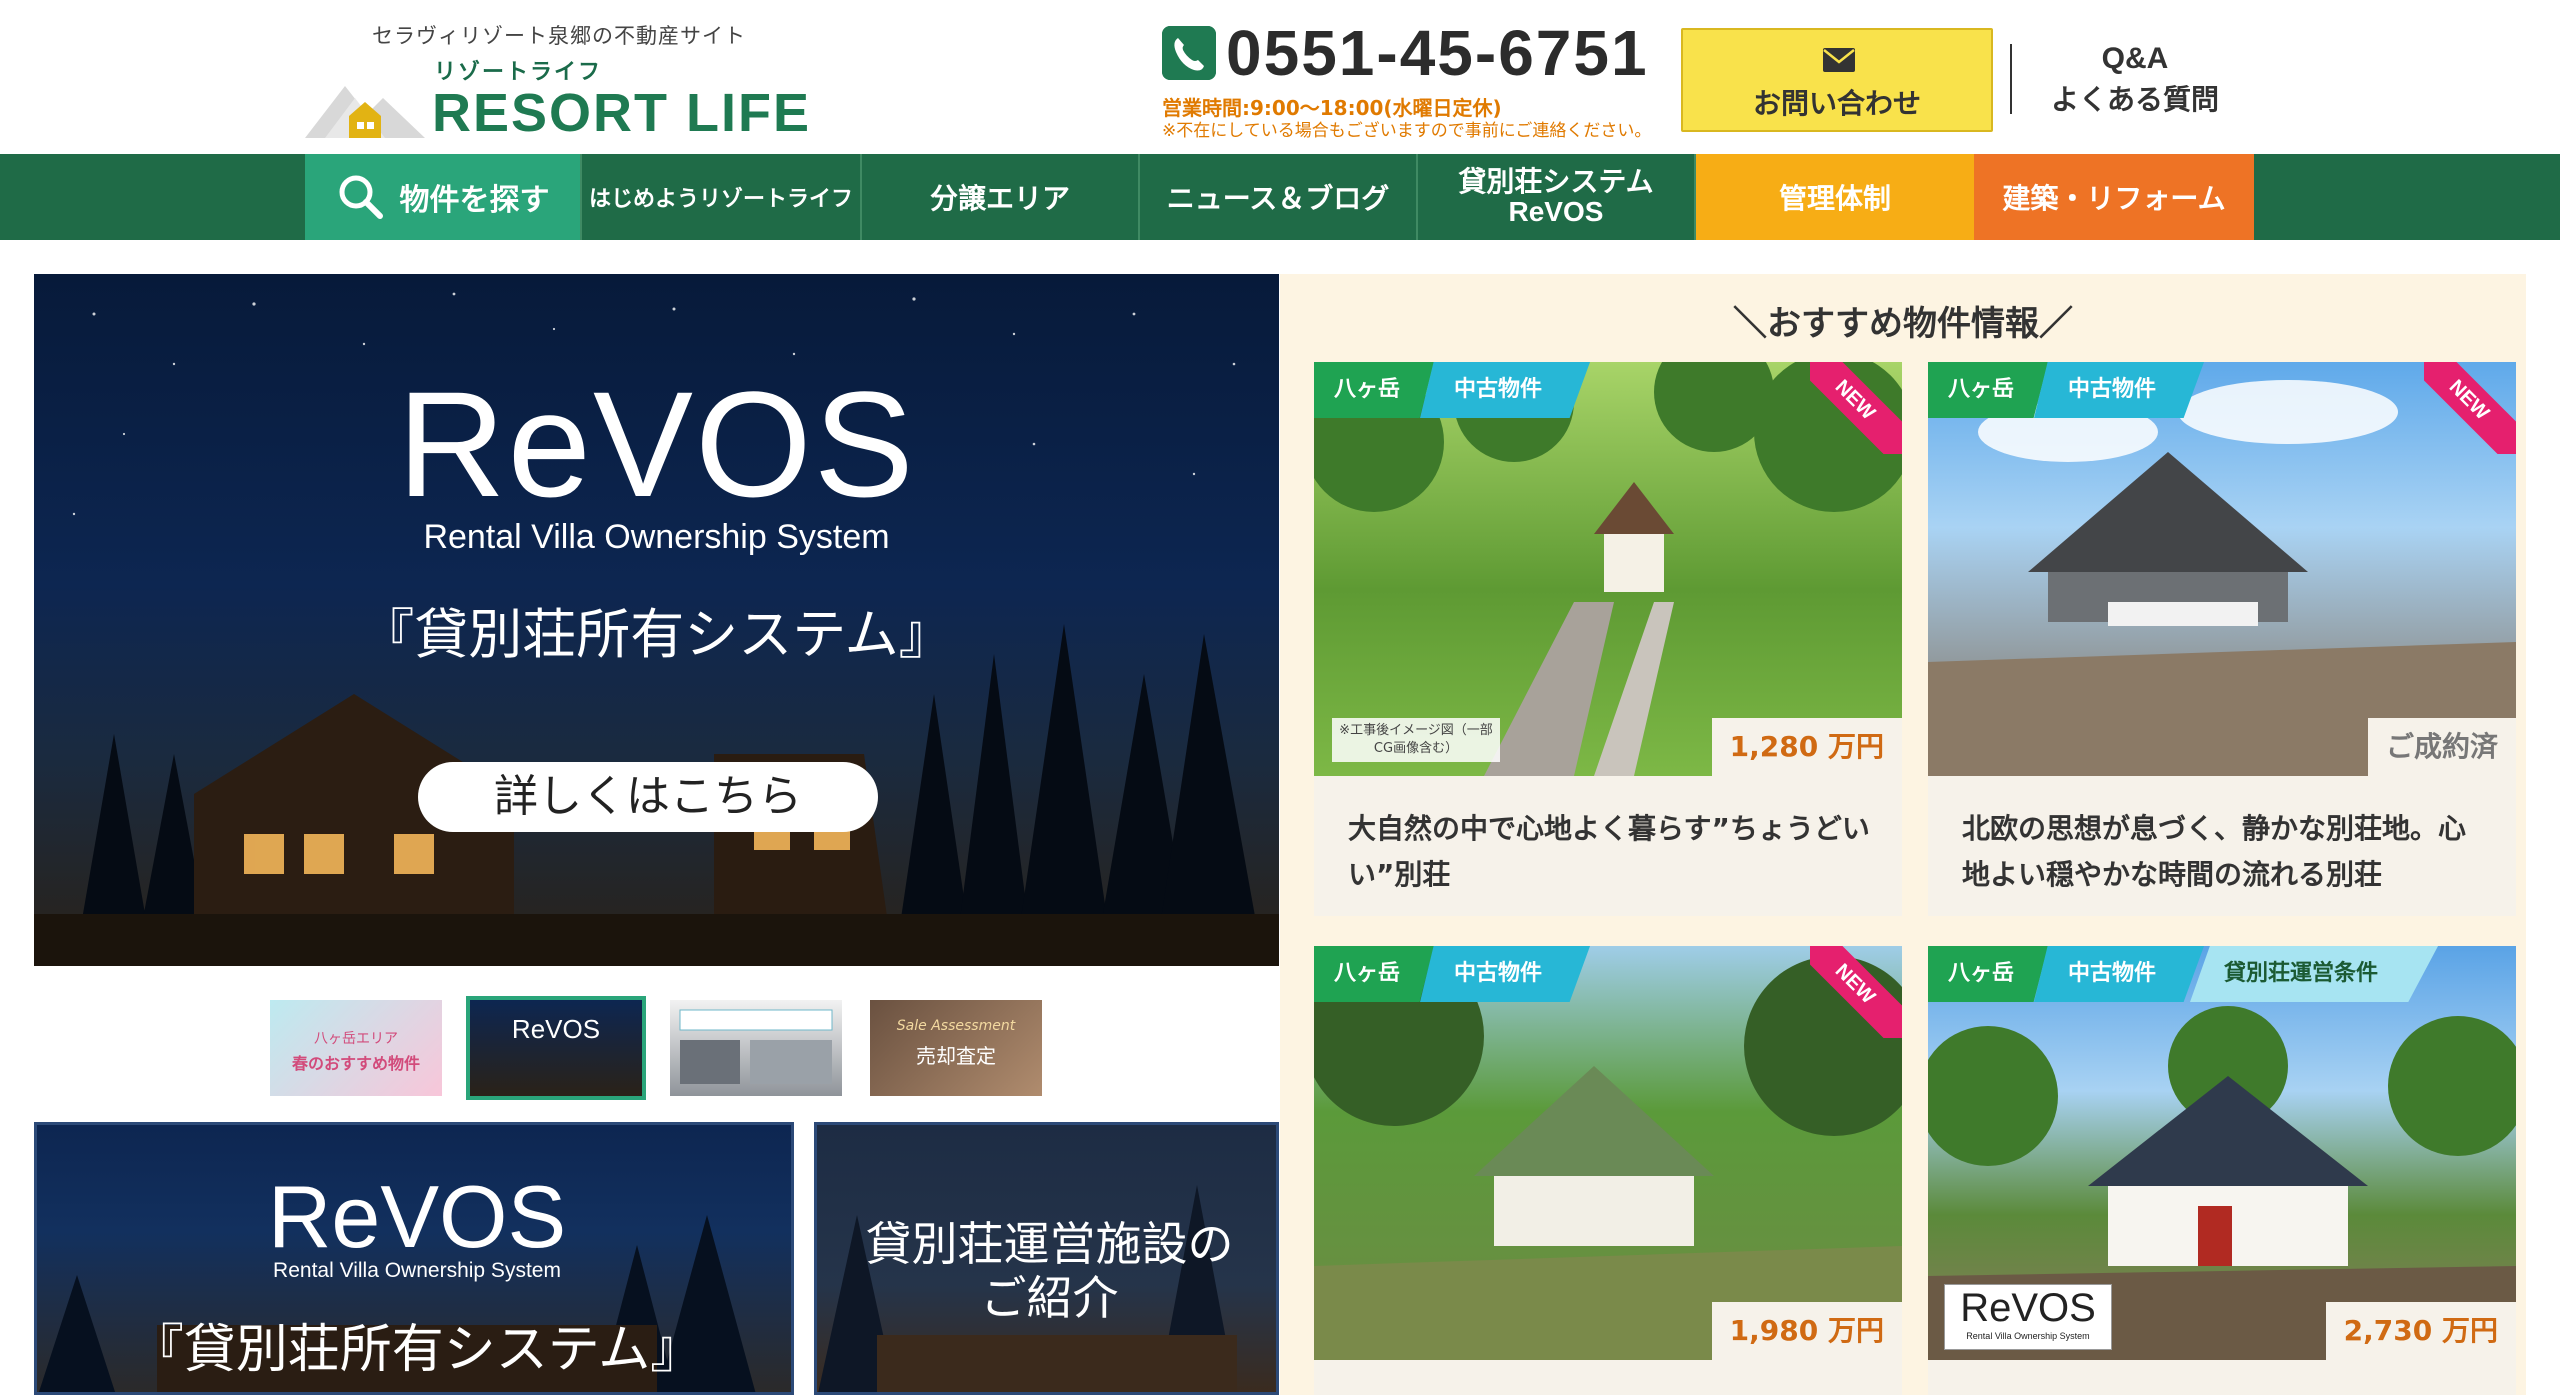 The height and width of the screenshot is (1395, 2560). Describe the element at coordinates (417, 1270) in the screenshot. I see `revos-banner-subtitle: Rental Villa Ownership System` at that location.